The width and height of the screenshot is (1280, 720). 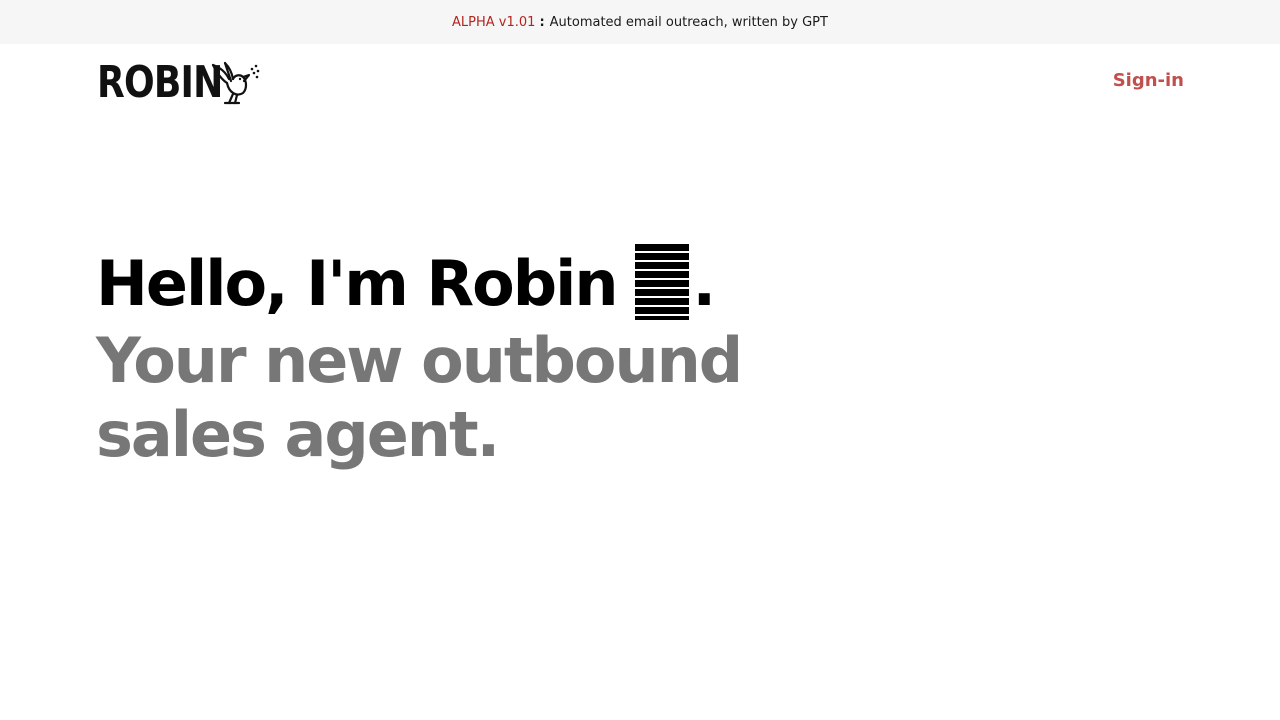 I want to click on signin-link: Sign-in, so click(x=1148, y=80).